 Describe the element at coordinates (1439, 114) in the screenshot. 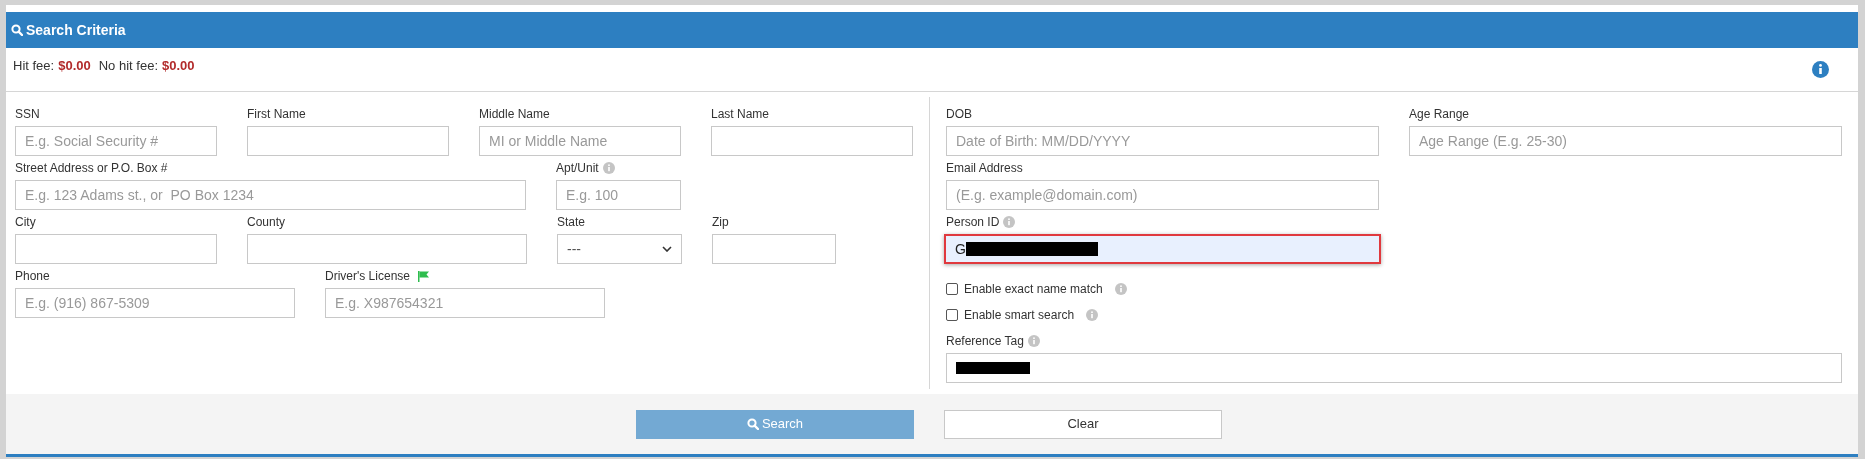

I see `field-label: Age Range` at that location.